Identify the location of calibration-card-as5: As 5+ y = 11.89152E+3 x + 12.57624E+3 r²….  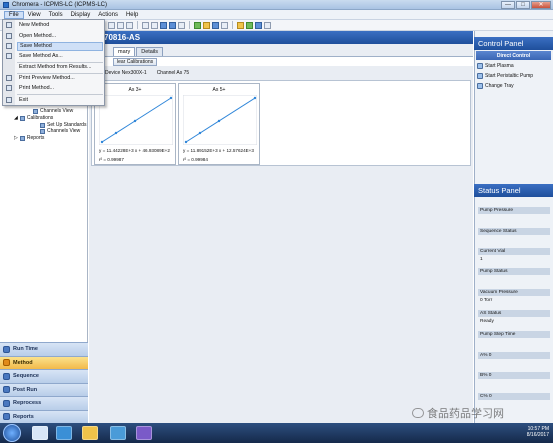
(219, 124).